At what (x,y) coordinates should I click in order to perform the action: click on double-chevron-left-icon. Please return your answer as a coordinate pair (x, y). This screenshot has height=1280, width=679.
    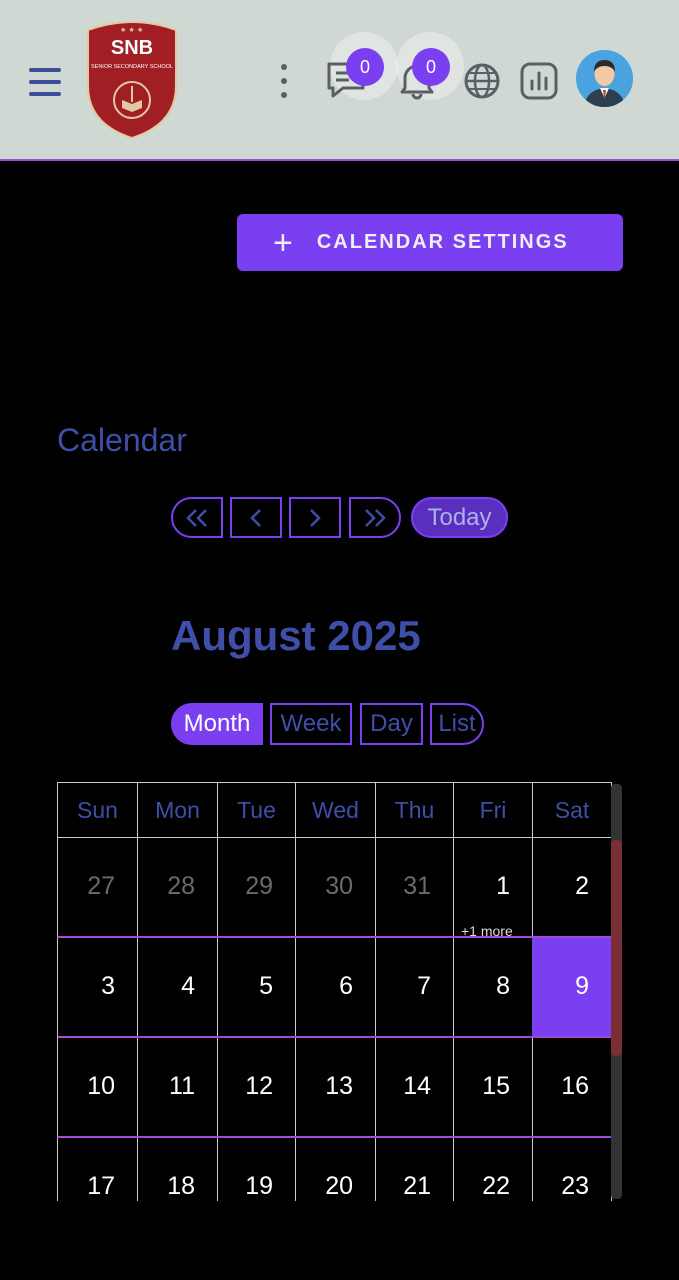
    Looking at the image, I should click on (196, 517).